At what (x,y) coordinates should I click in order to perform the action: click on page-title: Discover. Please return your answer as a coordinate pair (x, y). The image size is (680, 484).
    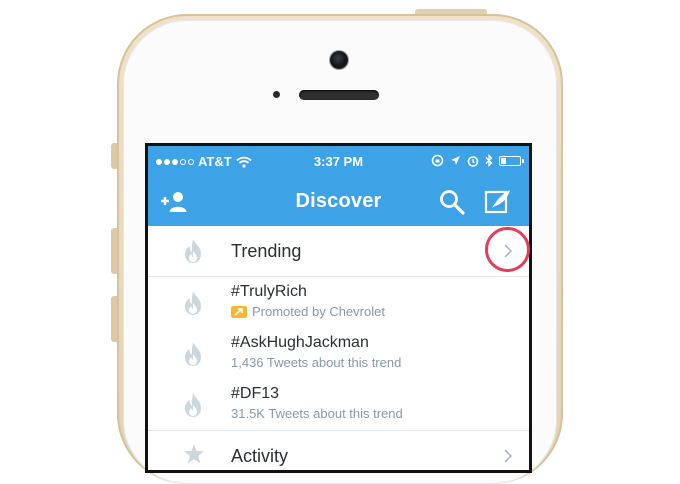
    Looking at the image, I should click on (338, 201).